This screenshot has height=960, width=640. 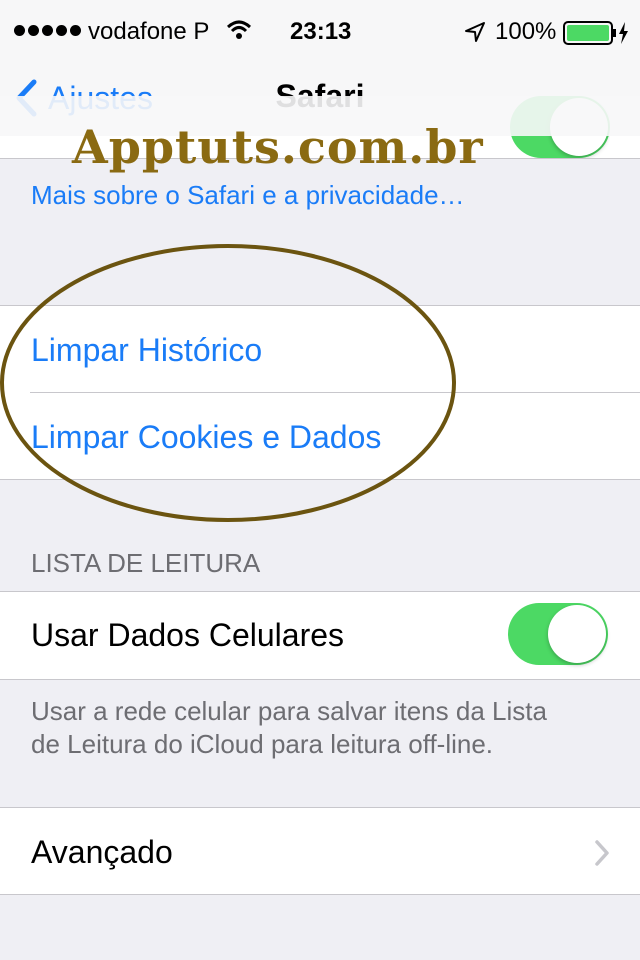 I want to click on use-cellular-label: Usar Dados Celulares, so click(x=188, y=635).